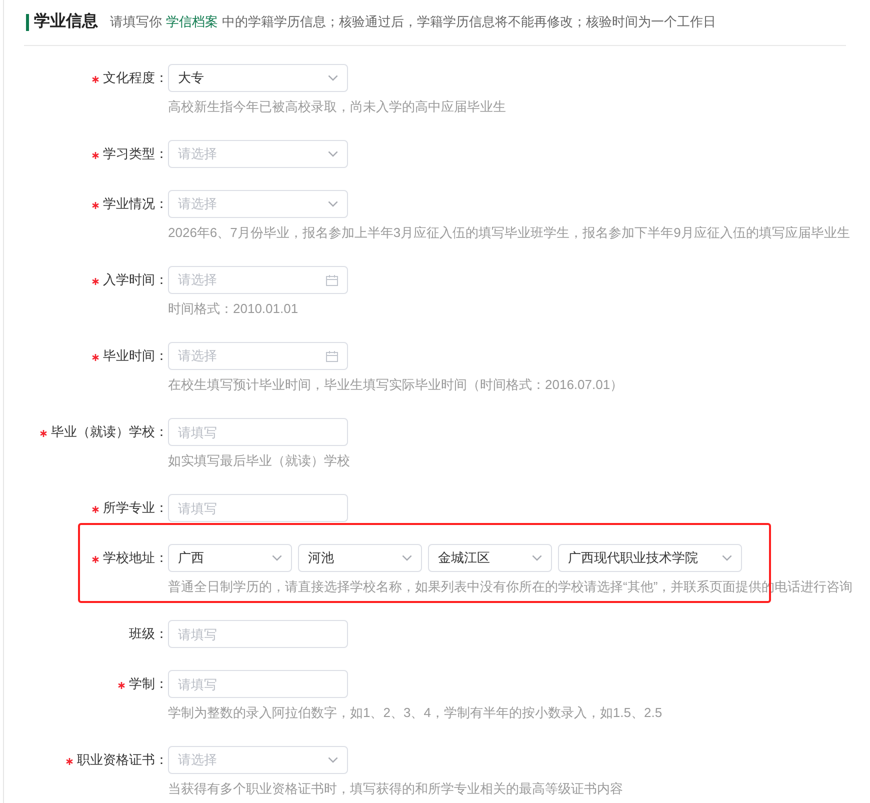 The image size is (870, 803). What do you see at coordinates (413, 22) in the screenshot?
I see `section-description: 请填写你 学信档案 中的学籍学历信息；核验通过后，学籍学历信息将不能再修改；核验时间为一个工作日` at bounding box center [413, 22].